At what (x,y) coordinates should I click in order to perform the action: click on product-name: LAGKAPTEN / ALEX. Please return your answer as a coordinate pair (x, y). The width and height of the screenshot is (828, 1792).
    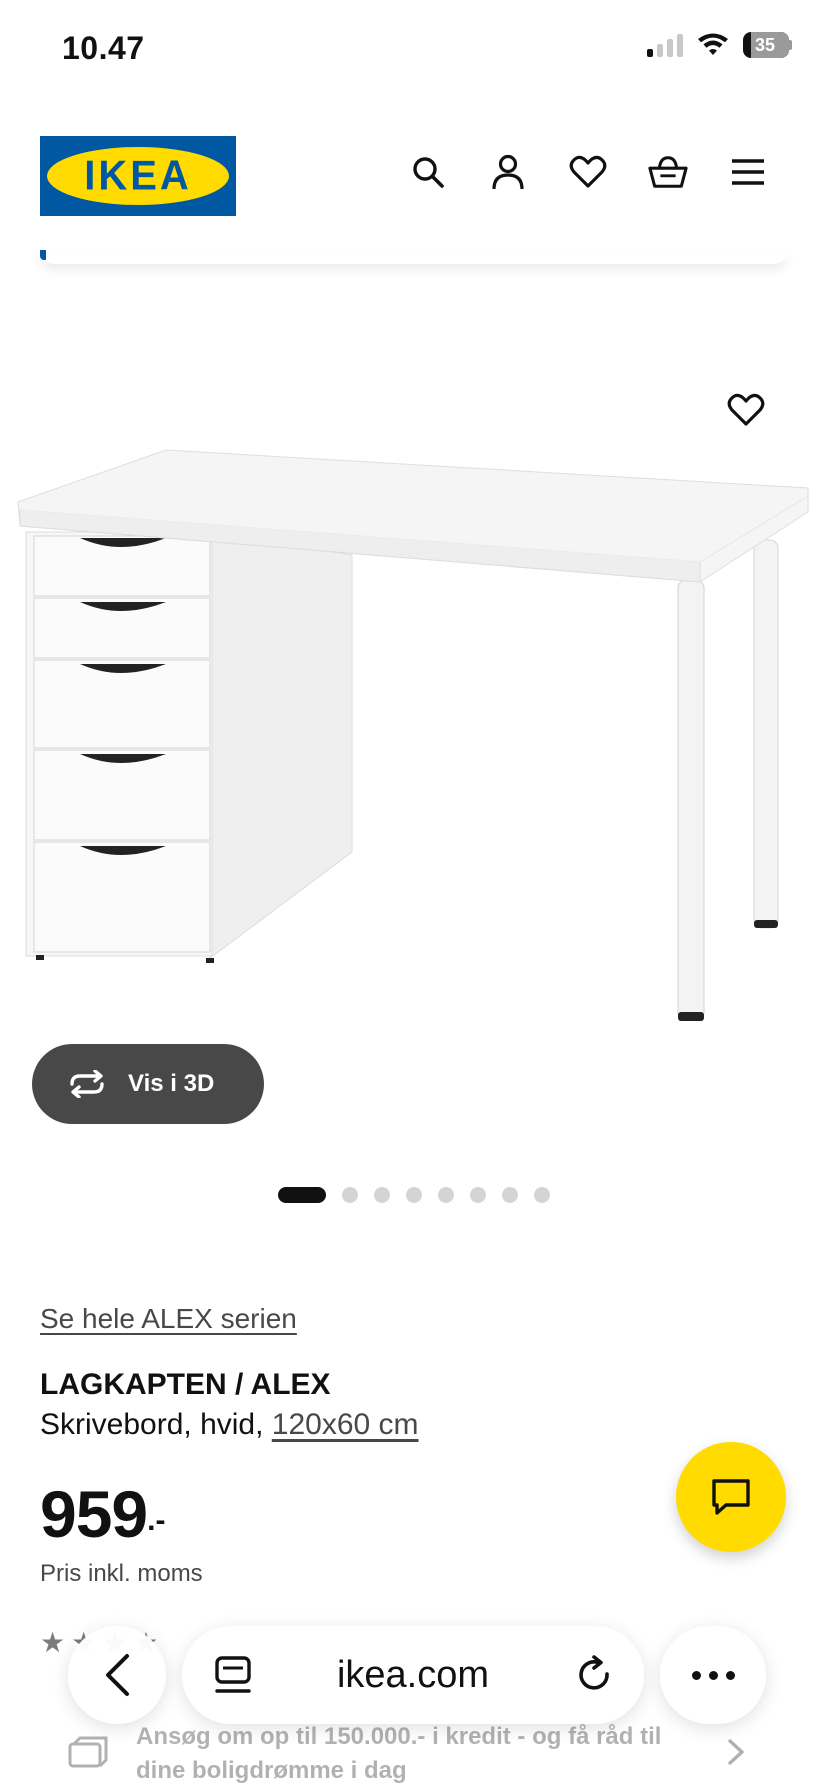
    Looking at the image, I should click on (185, 1384).